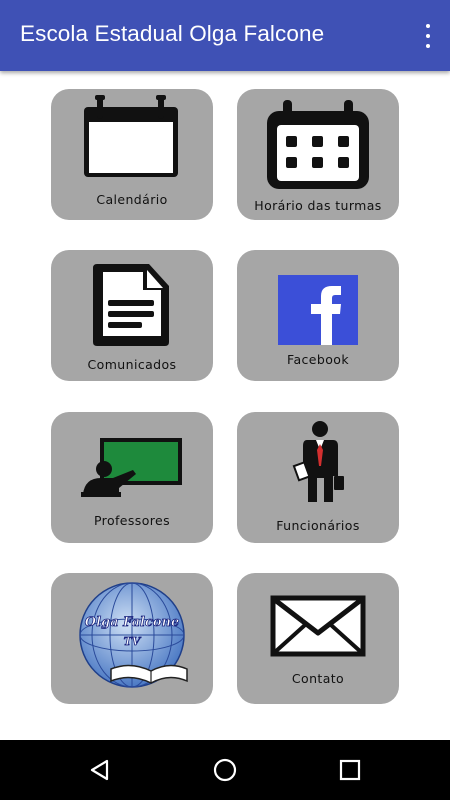  I want to click on app-bar: Escola Estadual Olga Falcone, so click(225, 35).